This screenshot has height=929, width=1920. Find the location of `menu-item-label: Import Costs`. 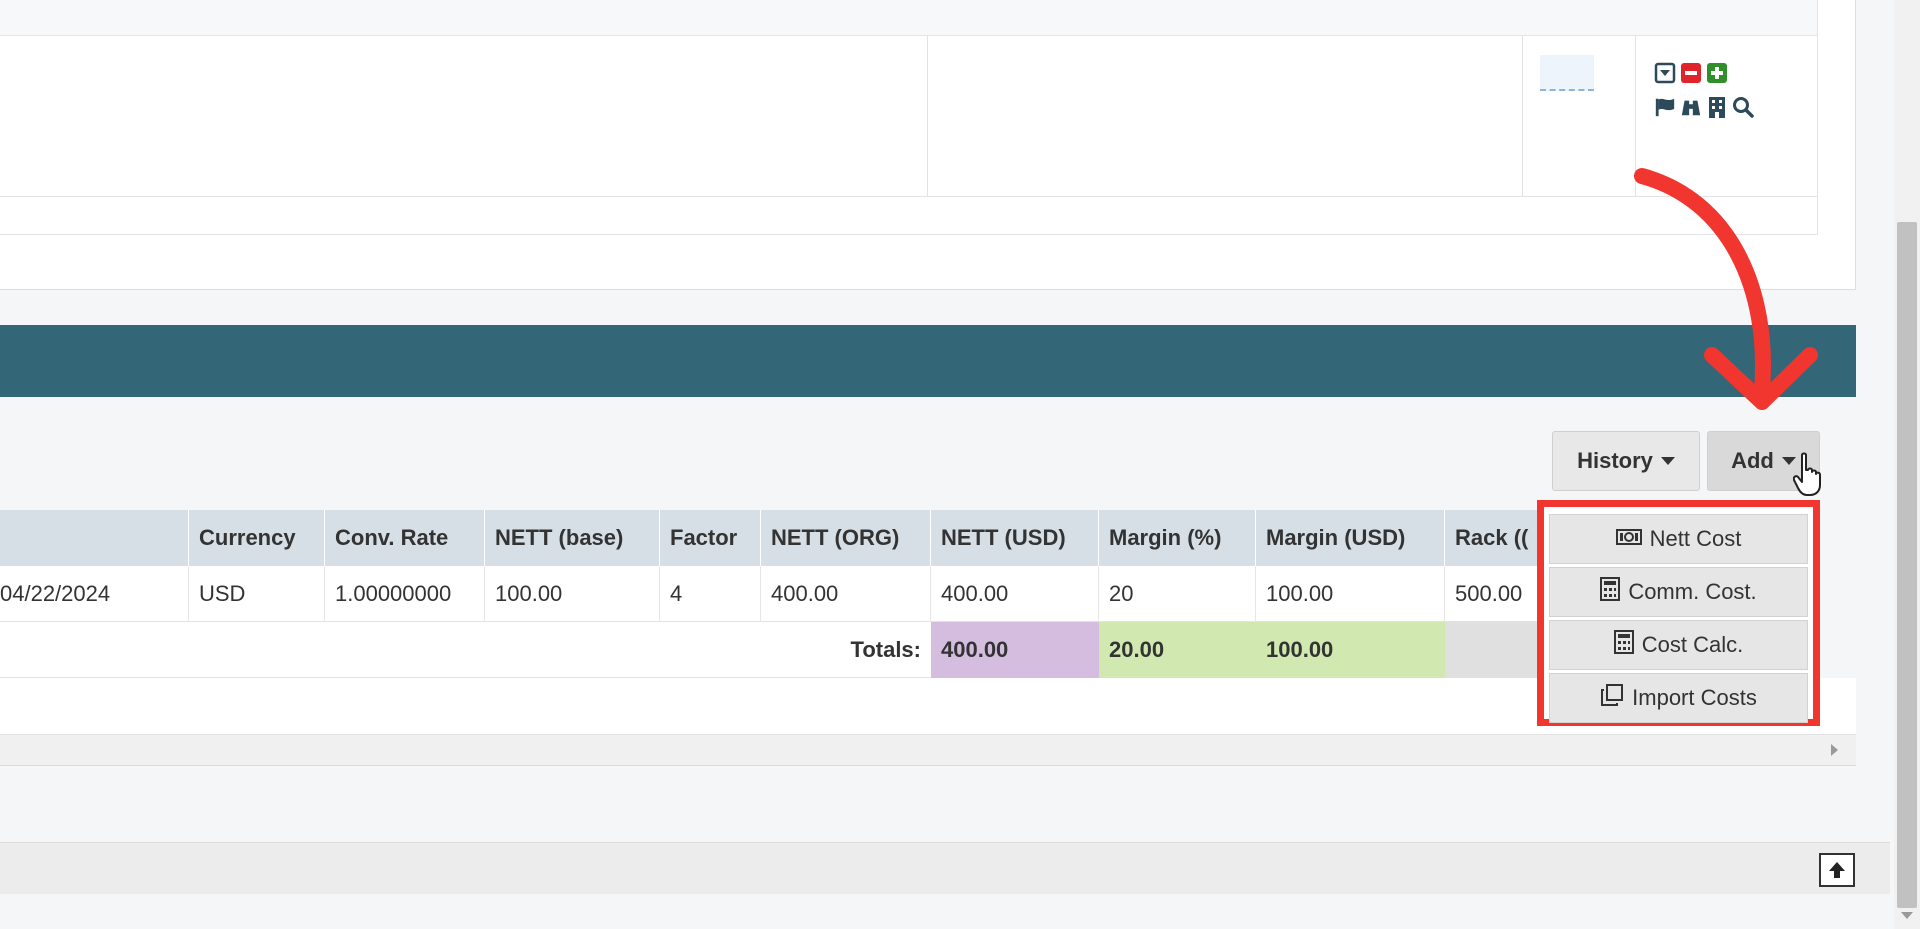

menu-item-label: Import Costs is located at coordinates (1694, 697).